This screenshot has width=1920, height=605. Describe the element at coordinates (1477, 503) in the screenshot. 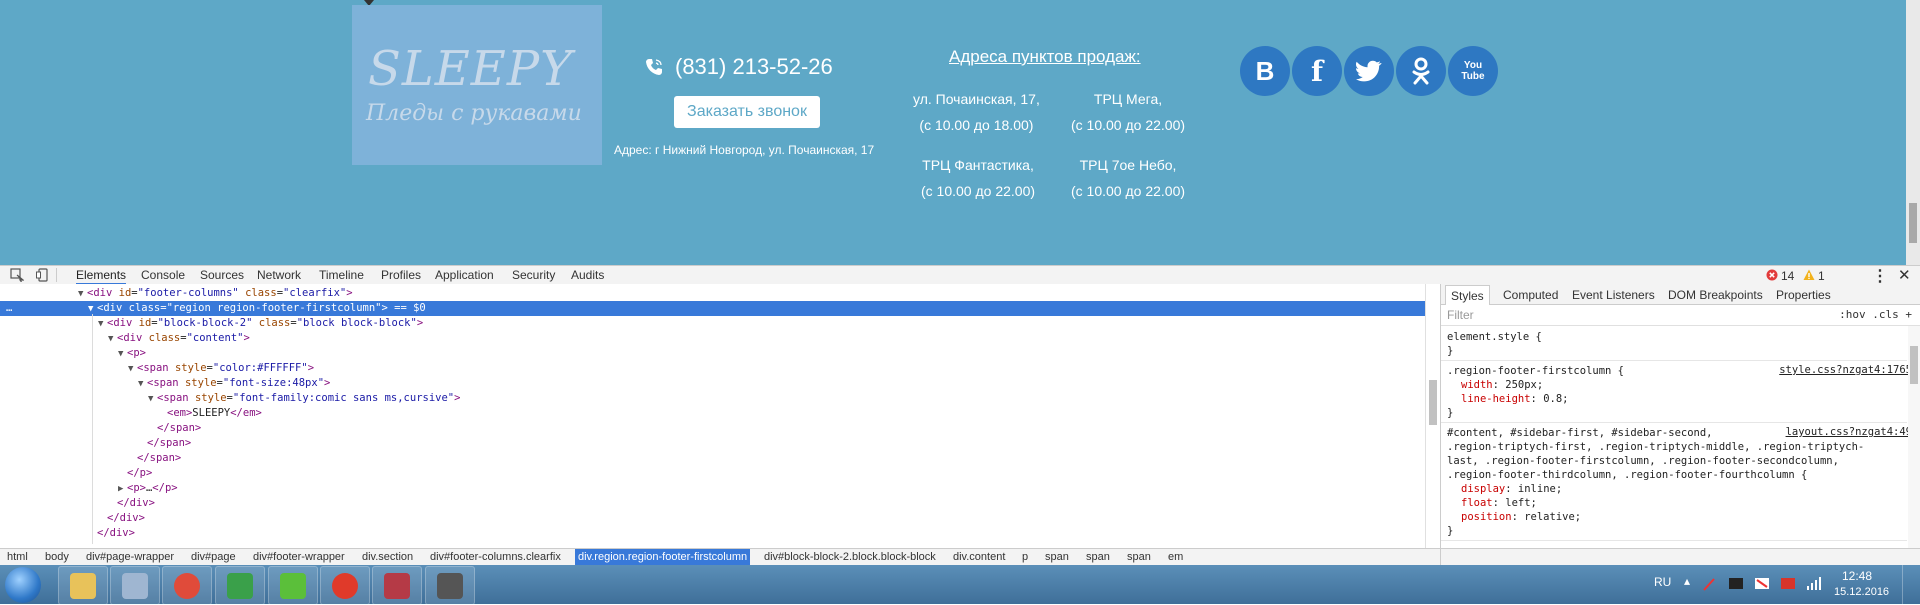

I see `property-name: float` at that location.